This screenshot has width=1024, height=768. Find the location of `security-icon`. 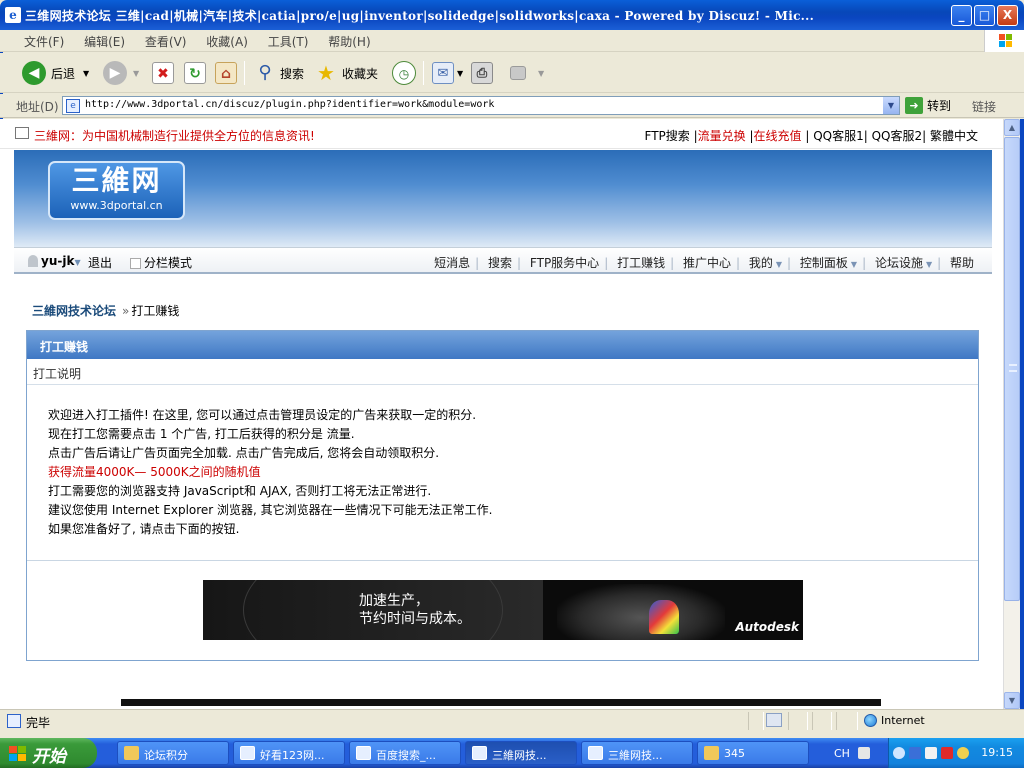

security-icon is located at coordinates (963, 753).